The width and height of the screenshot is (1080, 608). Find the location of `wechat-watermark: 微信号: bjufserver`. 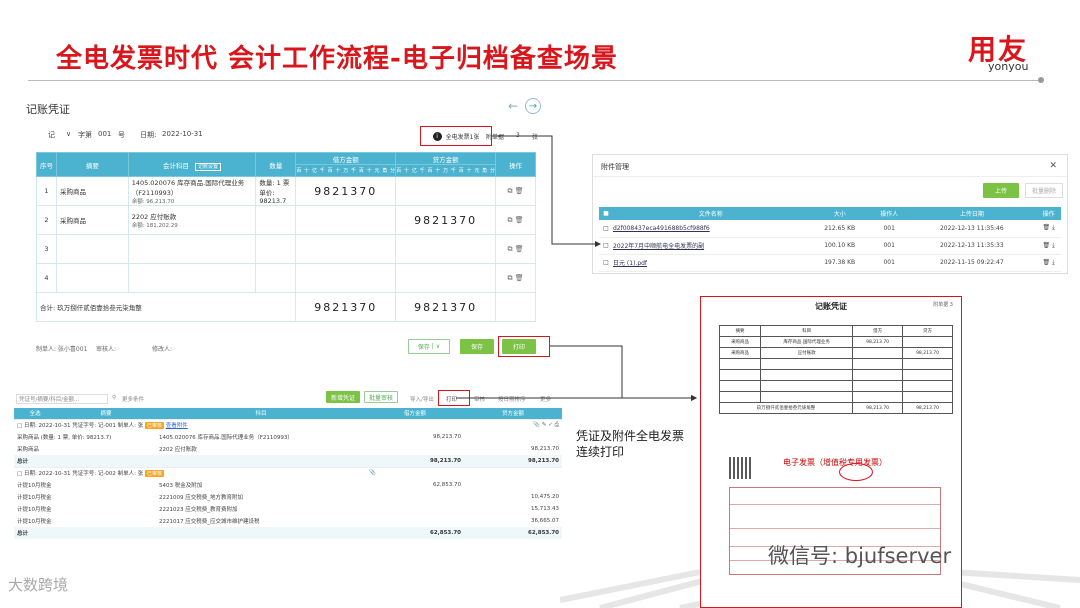

wechat-watermark: 微信号: bjufserver is located at coordinates (860, 556).